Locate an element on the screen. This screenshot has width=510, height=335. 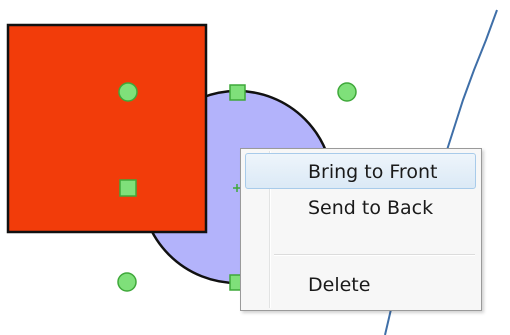
resize-handle-top-icon is located at coordinates (237, 92).